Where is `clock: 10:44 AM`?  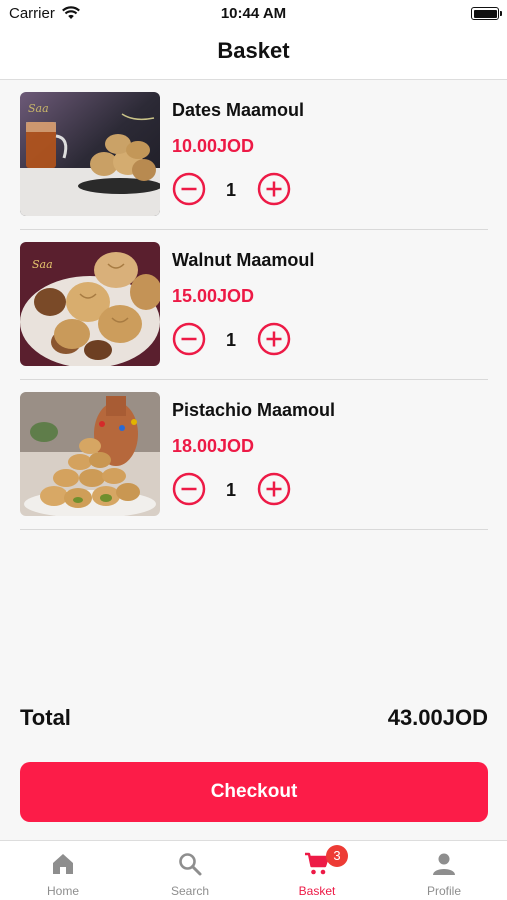 clock: 10:44 AM is located at coordinates (253, 13).